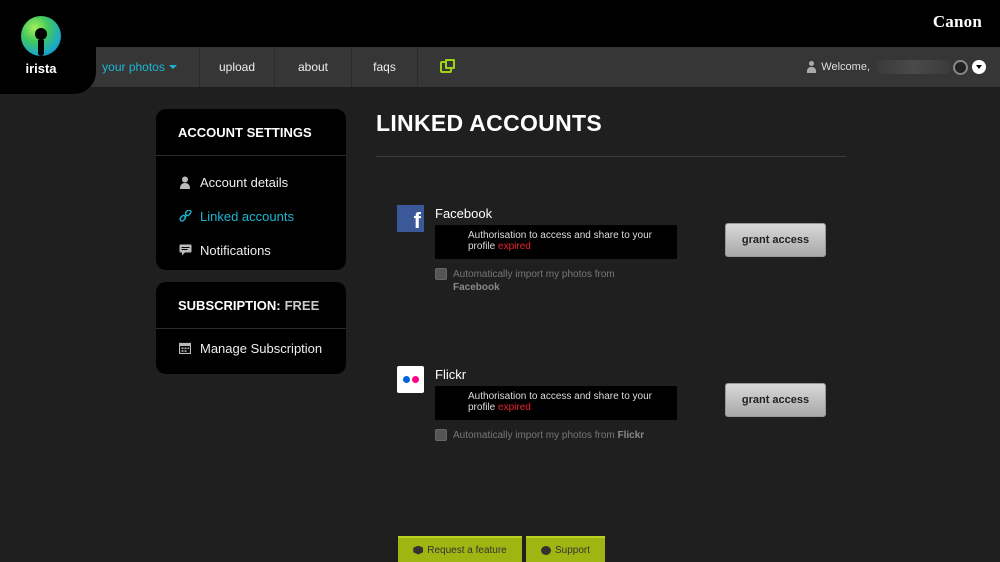 This screenshot has width=1000, height=562. What do you see at coordinates (572, 550) in the screenshot?
I see `support-label: Support` at bounding box center [572, 550].